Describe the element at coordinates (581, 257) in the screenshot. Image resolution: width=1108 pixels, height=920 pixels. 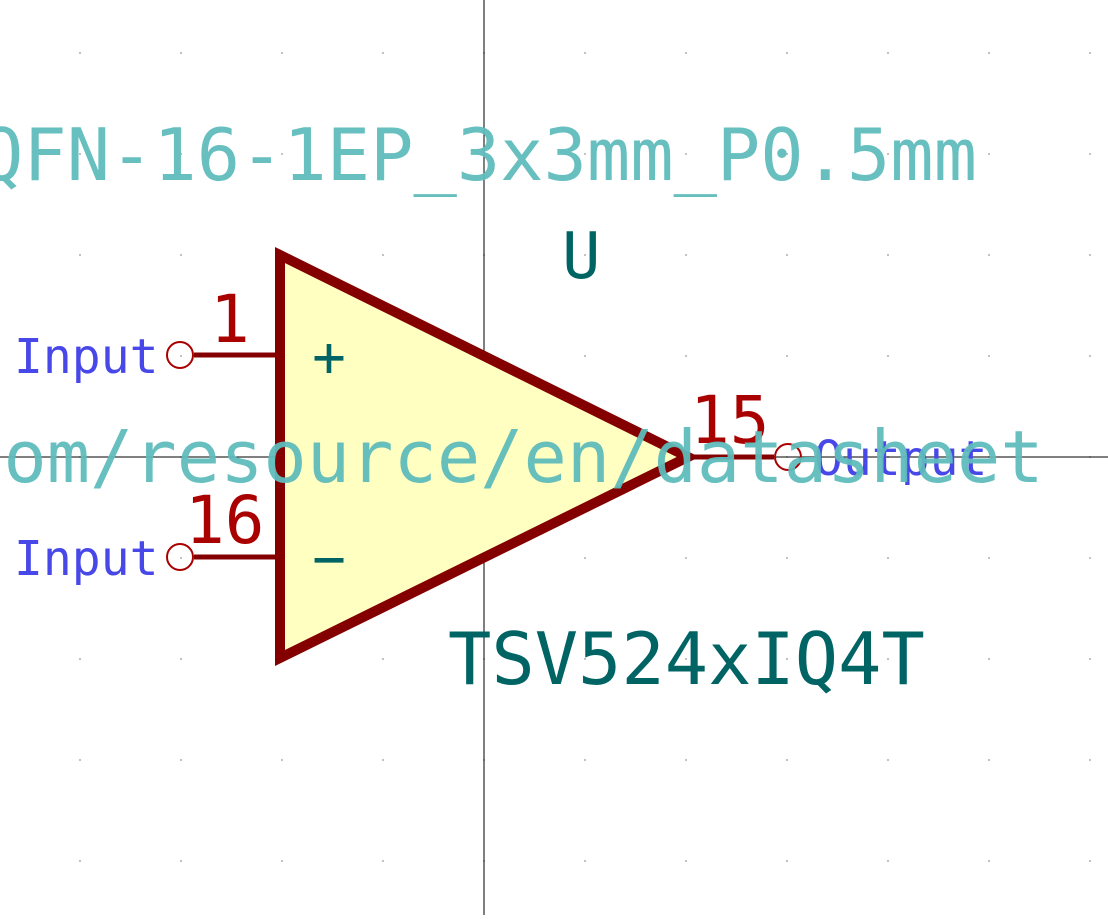
I see `reference-designator: U` at that location.